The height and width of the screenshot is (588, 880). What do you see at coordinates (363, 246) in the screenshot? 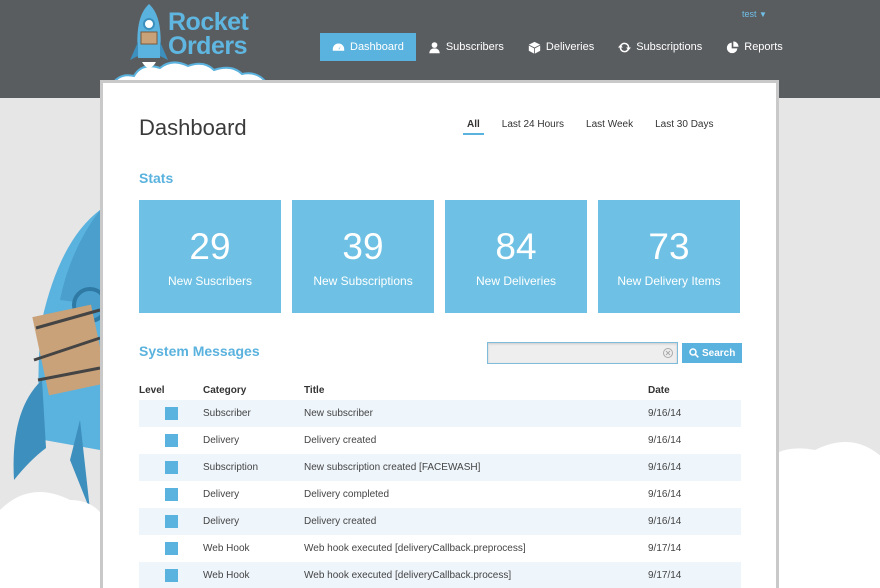
I see `stat-value: 39` at bounding box center [363, 246].